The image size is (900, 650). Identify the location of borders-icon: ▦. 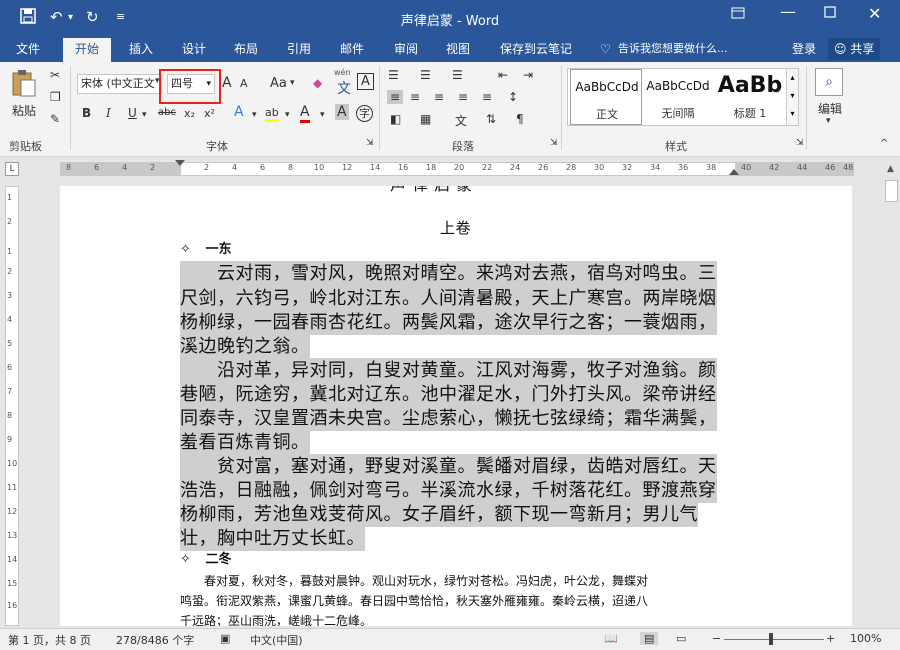
(425, 119).